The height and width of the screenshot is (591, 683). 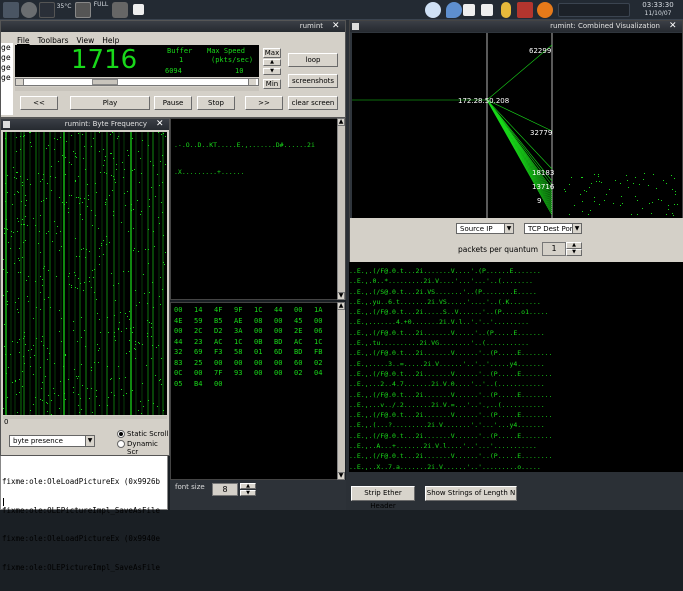 What do you see at coordinates (248, 493) in the screenshot?
I see `font-size-down-arrow: ▼` at bounding box center [248, 493].